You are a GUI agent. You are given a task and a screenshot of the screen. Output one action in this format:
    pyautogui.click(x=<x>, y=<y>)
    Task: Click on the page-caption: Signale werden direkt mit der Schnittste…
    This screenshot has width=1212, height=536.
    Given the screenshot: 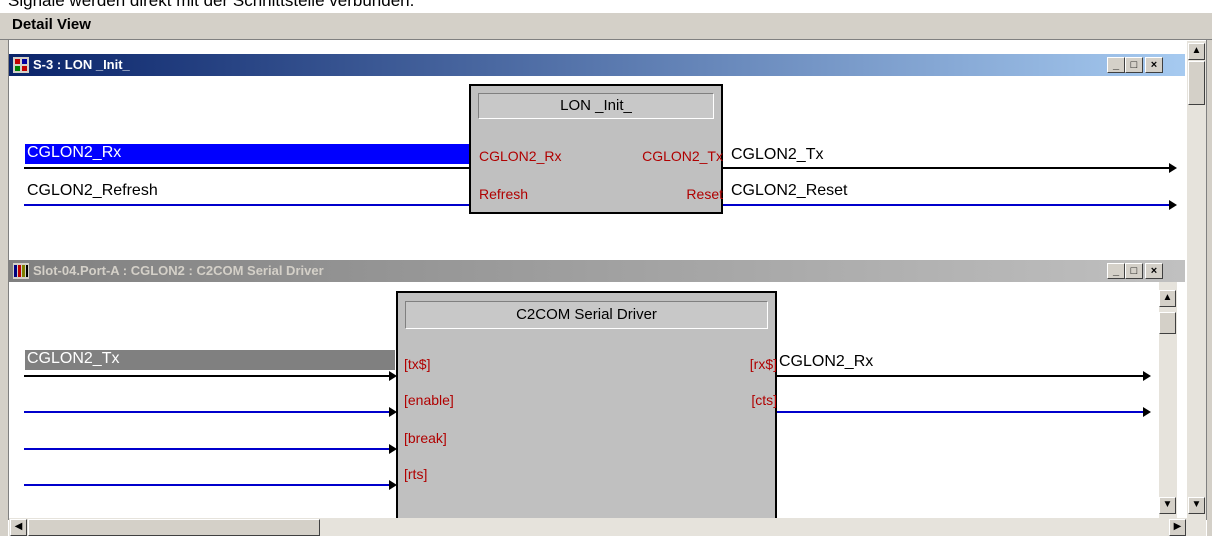 What is the action you would take?
    pyautogui.click(x=211, y=5)
    